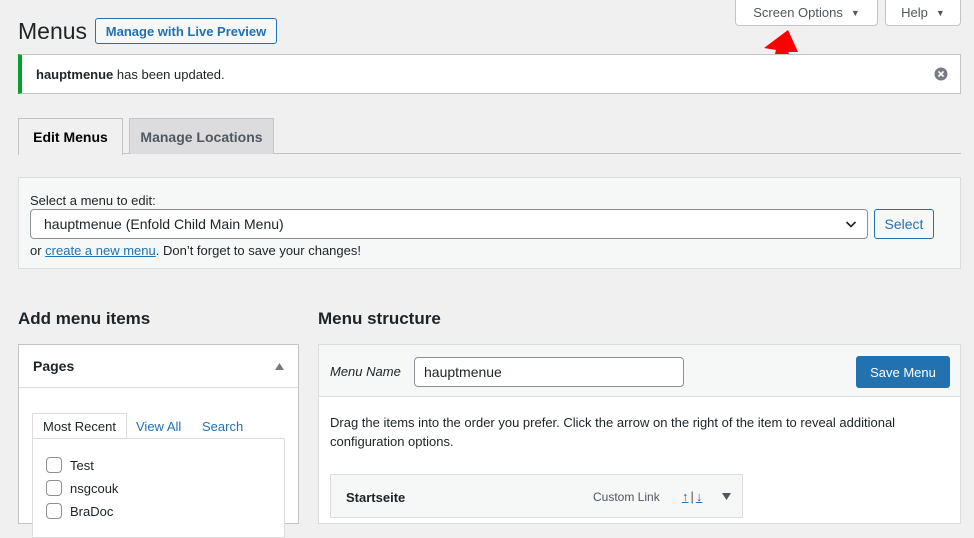  Describe the element at coordinates (93, 200) in the screenshot. I see `select-menu-label: Select a menu to edit:` at that location.